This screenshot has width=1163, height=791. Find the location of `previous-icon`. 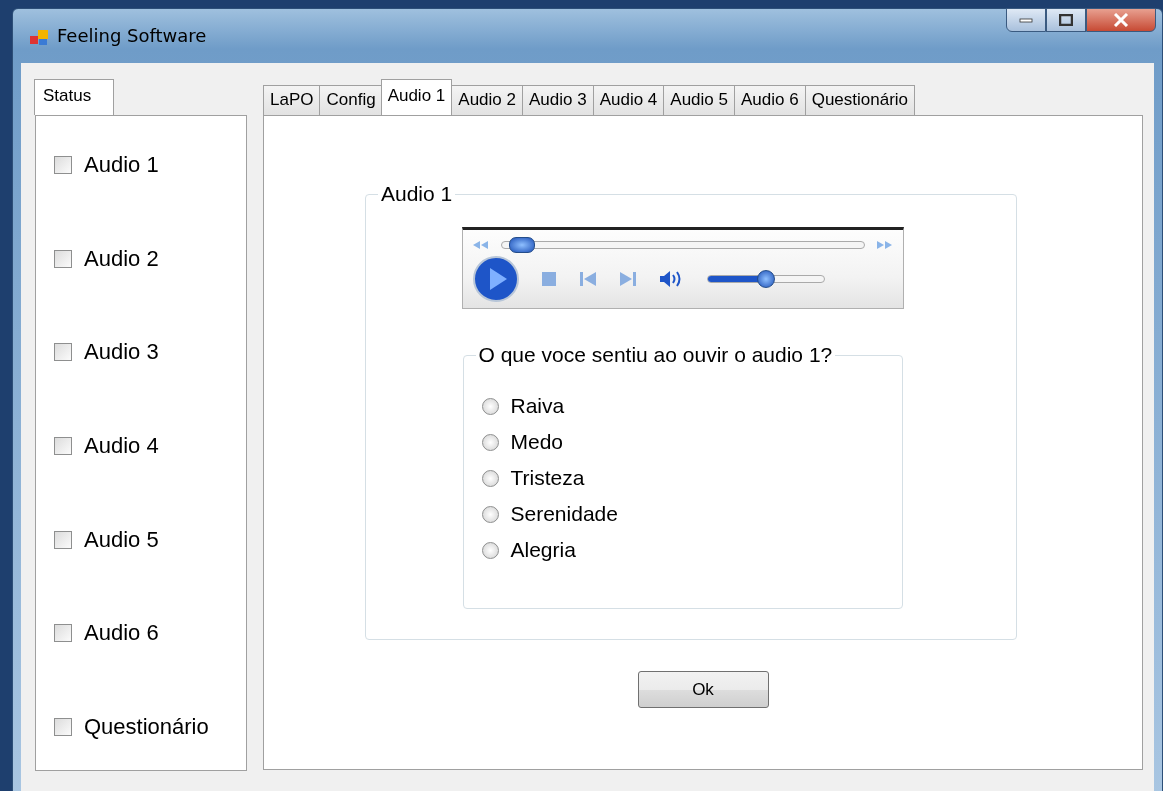

previous-icon is located at coordinates (587, 279).